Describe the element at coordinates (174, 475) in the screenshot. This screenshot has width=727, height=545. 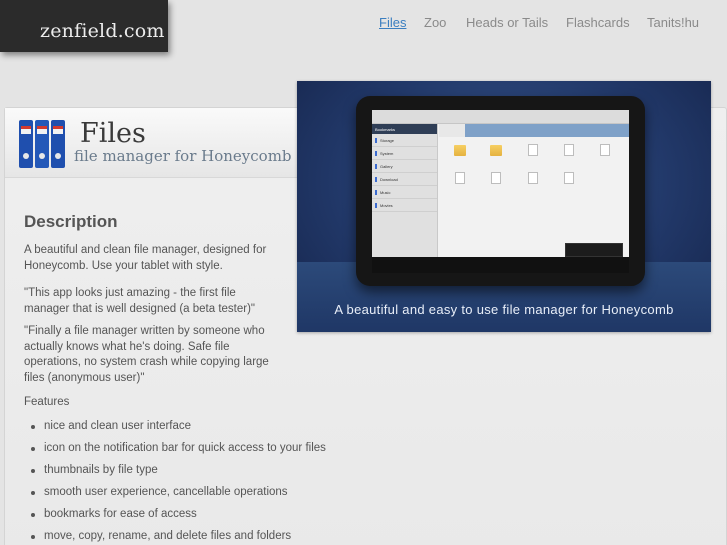
I see `list-item: thumbnails by file type` at that location.